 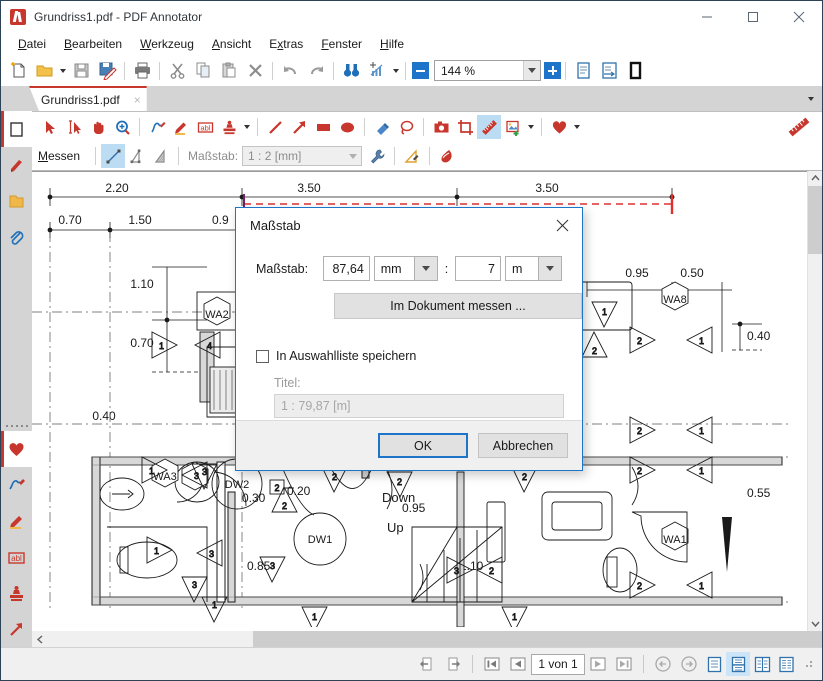 I want to click on unit-left-combobox: mm, so click(x=405, y=268).